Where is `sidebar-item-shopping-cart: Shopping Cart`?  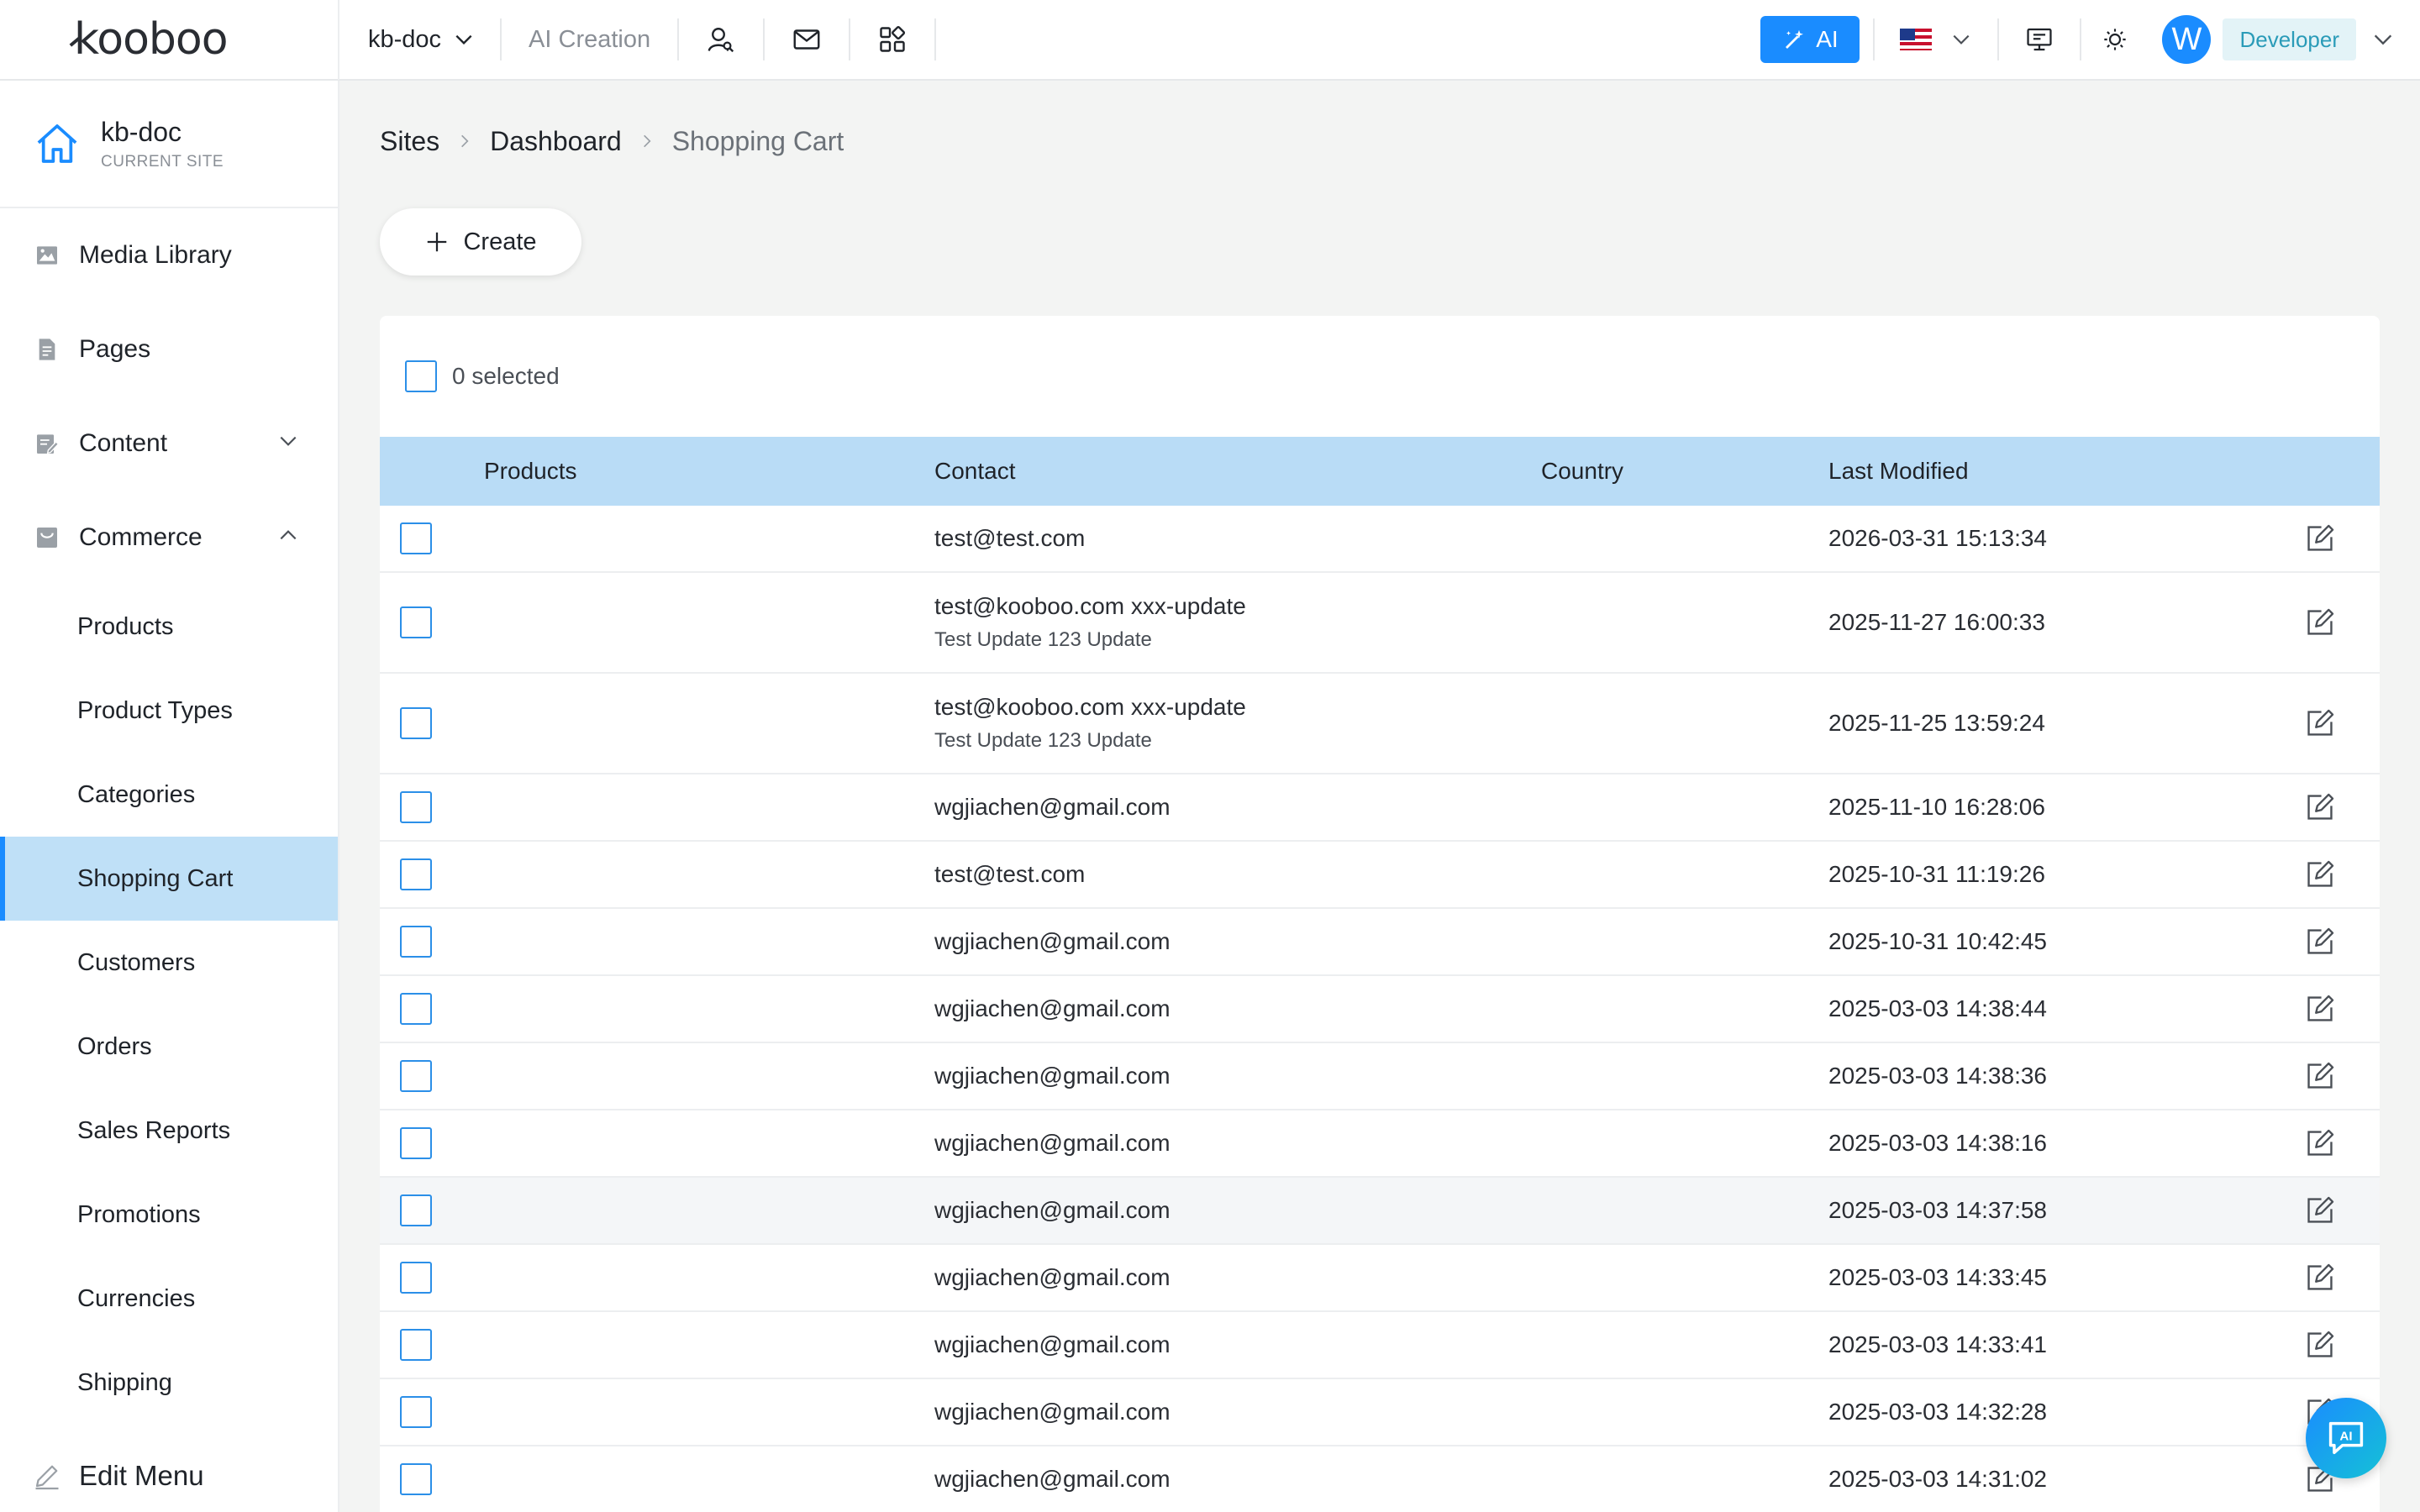
sidebar-item-shopping-cart: Shopping Cart is located at coordinates (169, 879).